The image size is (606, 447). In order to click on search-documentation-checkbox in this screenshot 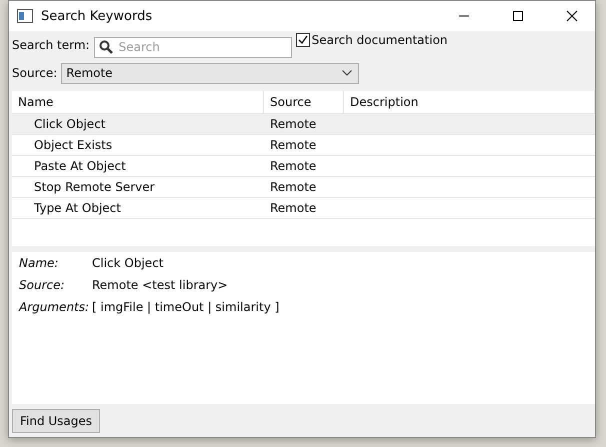, I will do `click(303, 40)`.